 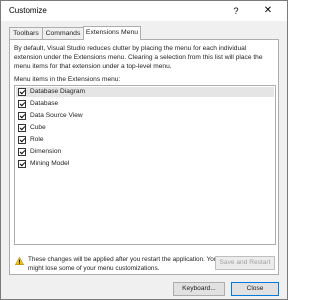 What do you see at coordinates (38, 127) in the screenshot?
I see `list-item-label: Cube` at bounding box center [38, 127].